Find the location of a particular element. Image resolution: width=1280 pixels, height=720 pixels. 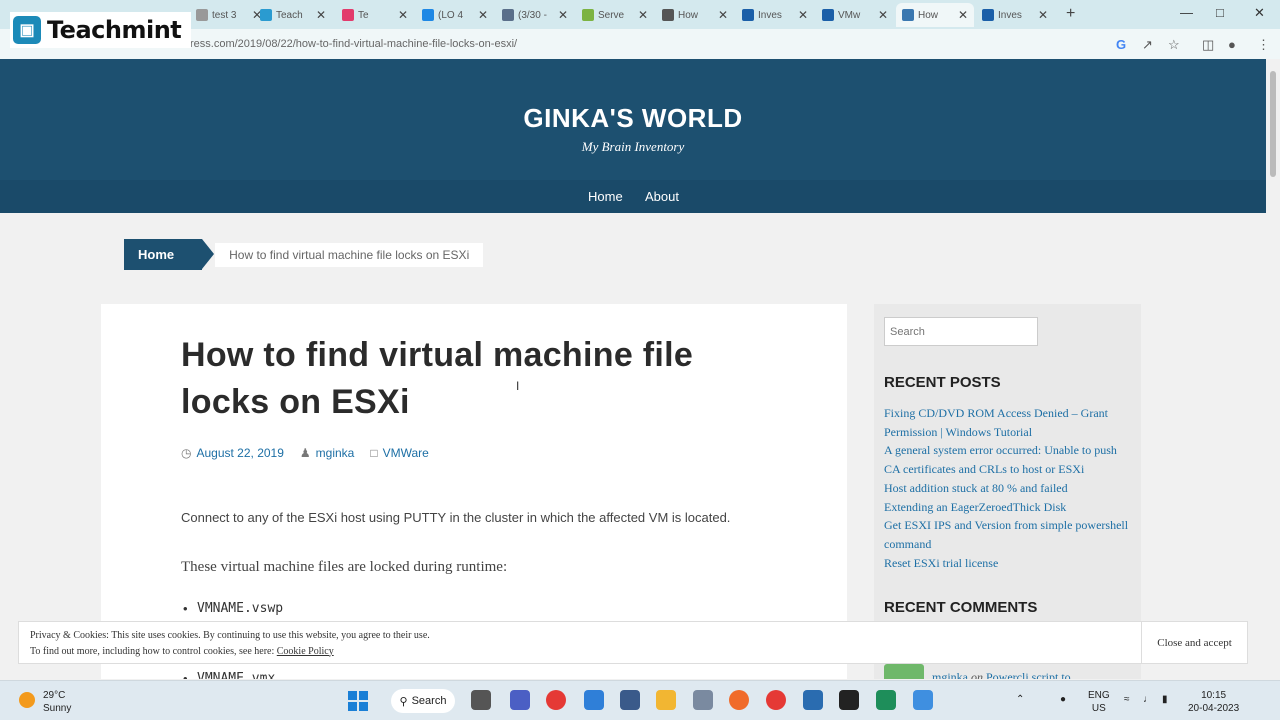

task-view-icon is located at coordinates (481, 700).